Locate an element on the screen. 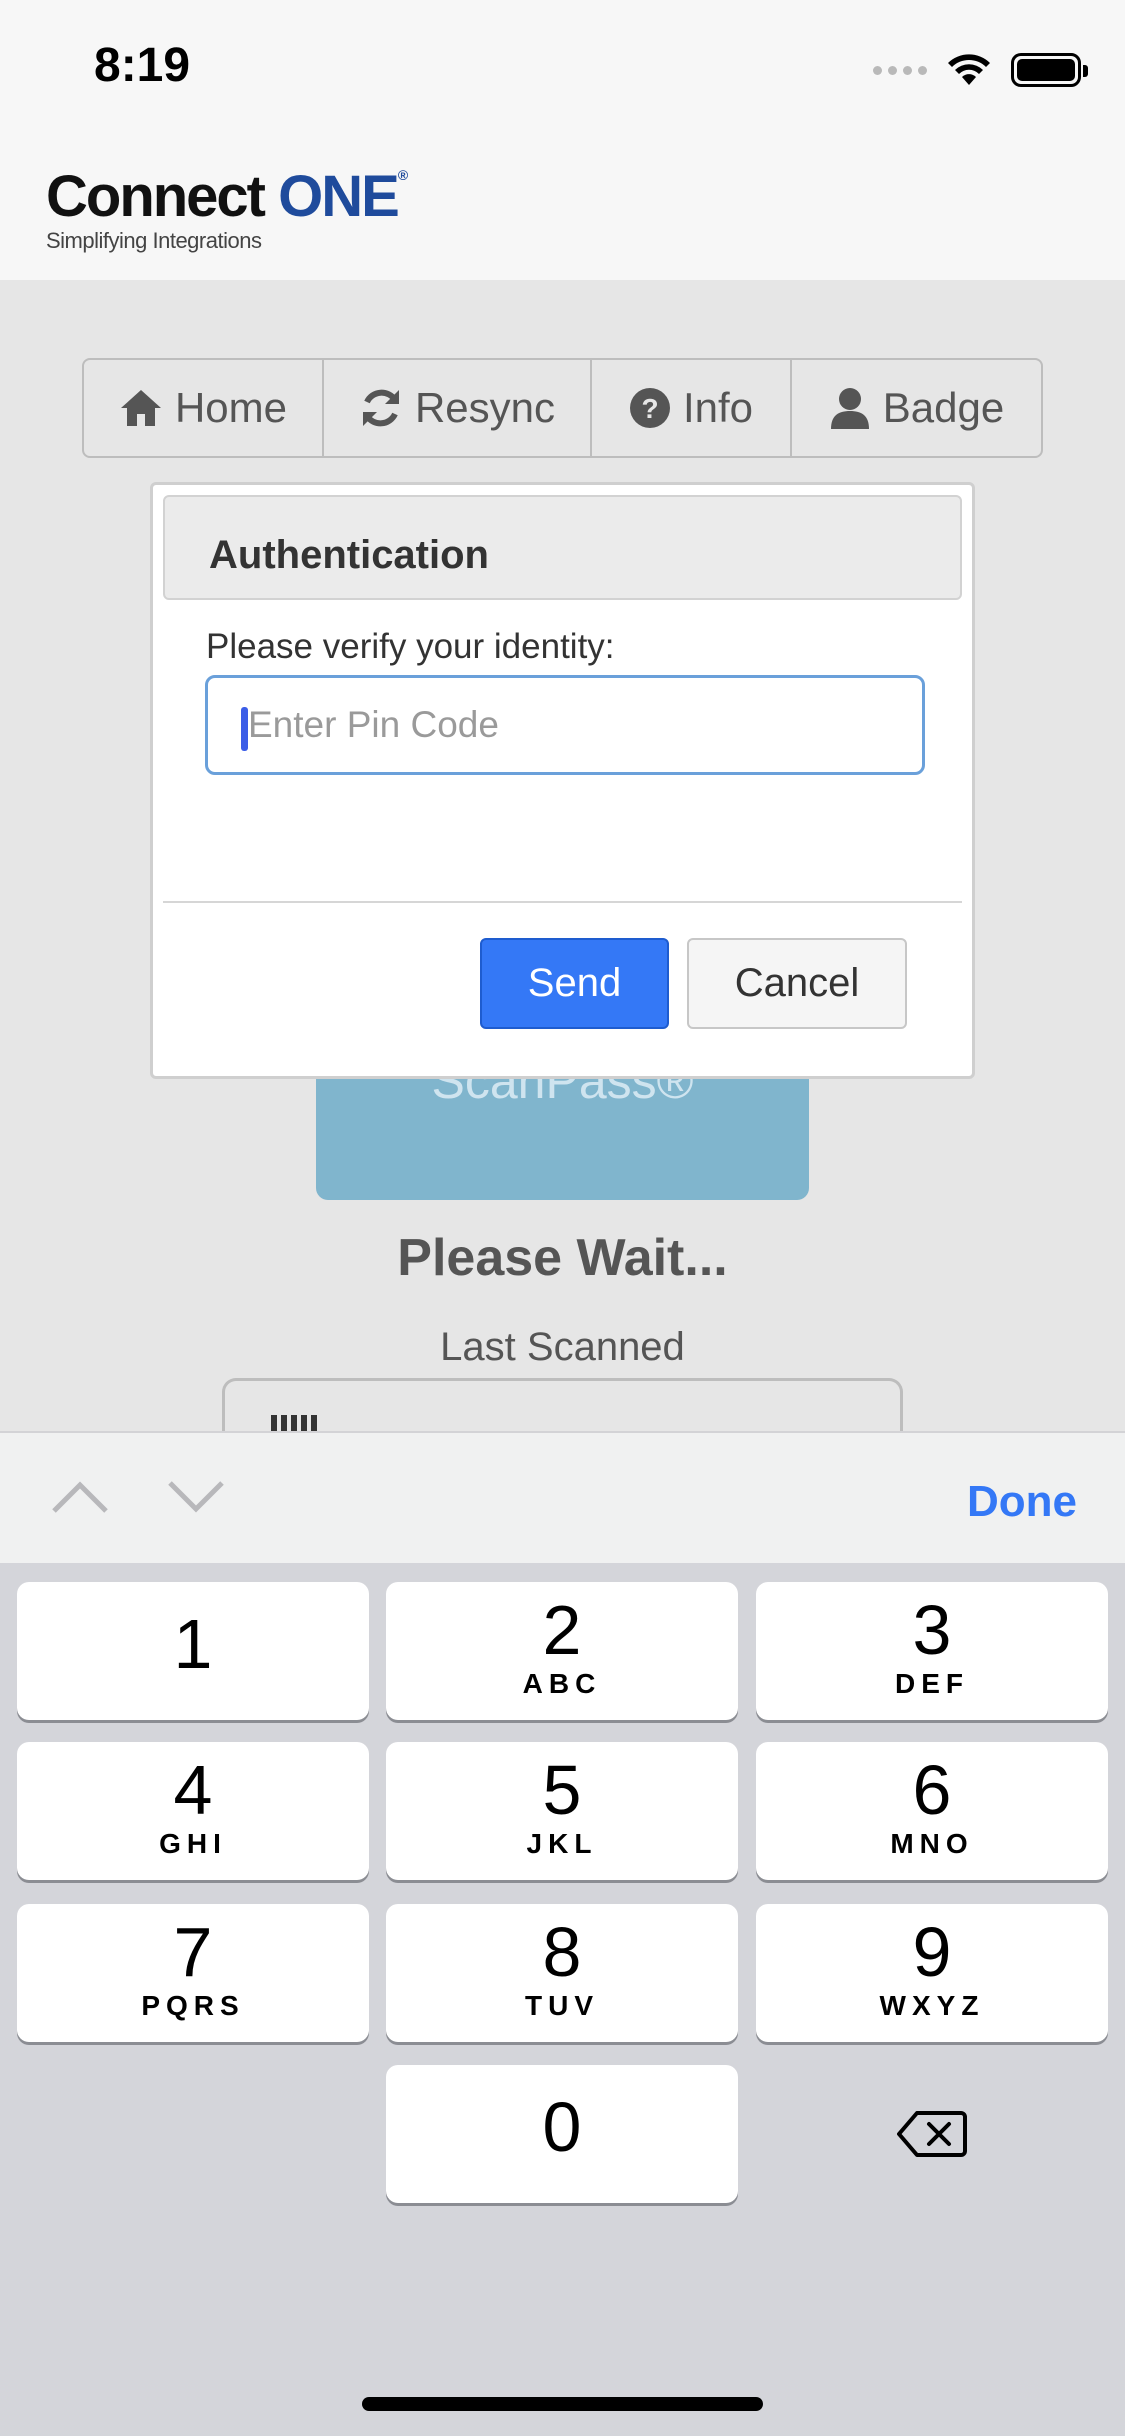 The height and width of the screenshot is (2436, 1125). last-scanned-label: Last Scanned is located at coordinates (562, 1347).